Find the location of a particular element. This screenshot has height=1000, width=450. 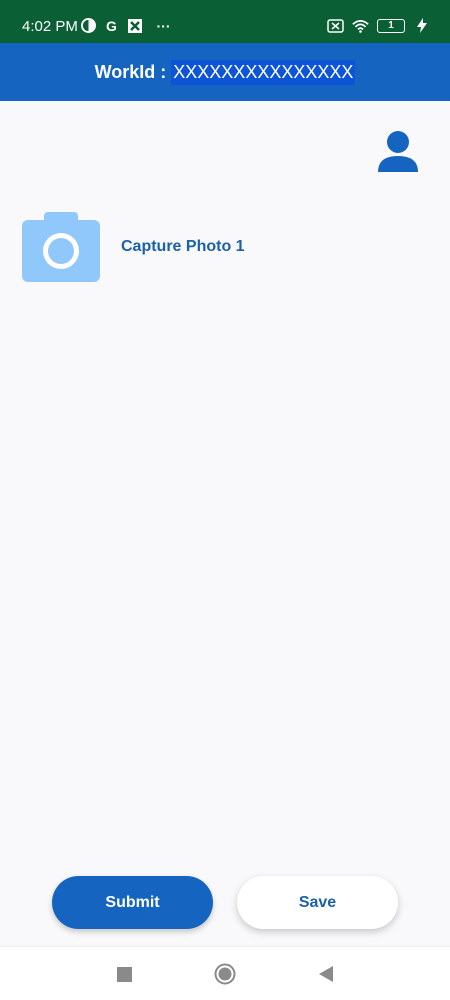

workid-value: XXXXXXXXXXXXXXX is located at coordinates (263, 72).